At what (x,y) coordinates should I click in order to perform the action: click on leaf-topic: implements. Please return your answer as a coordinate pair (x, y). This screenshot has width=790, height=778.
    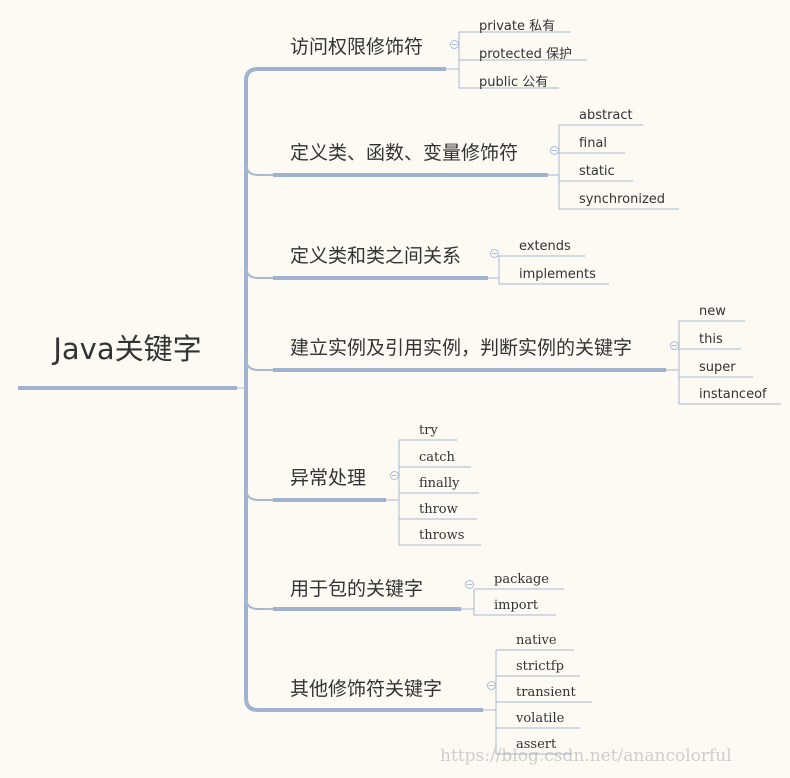
    Looking at the image, I should click on (557, 274).